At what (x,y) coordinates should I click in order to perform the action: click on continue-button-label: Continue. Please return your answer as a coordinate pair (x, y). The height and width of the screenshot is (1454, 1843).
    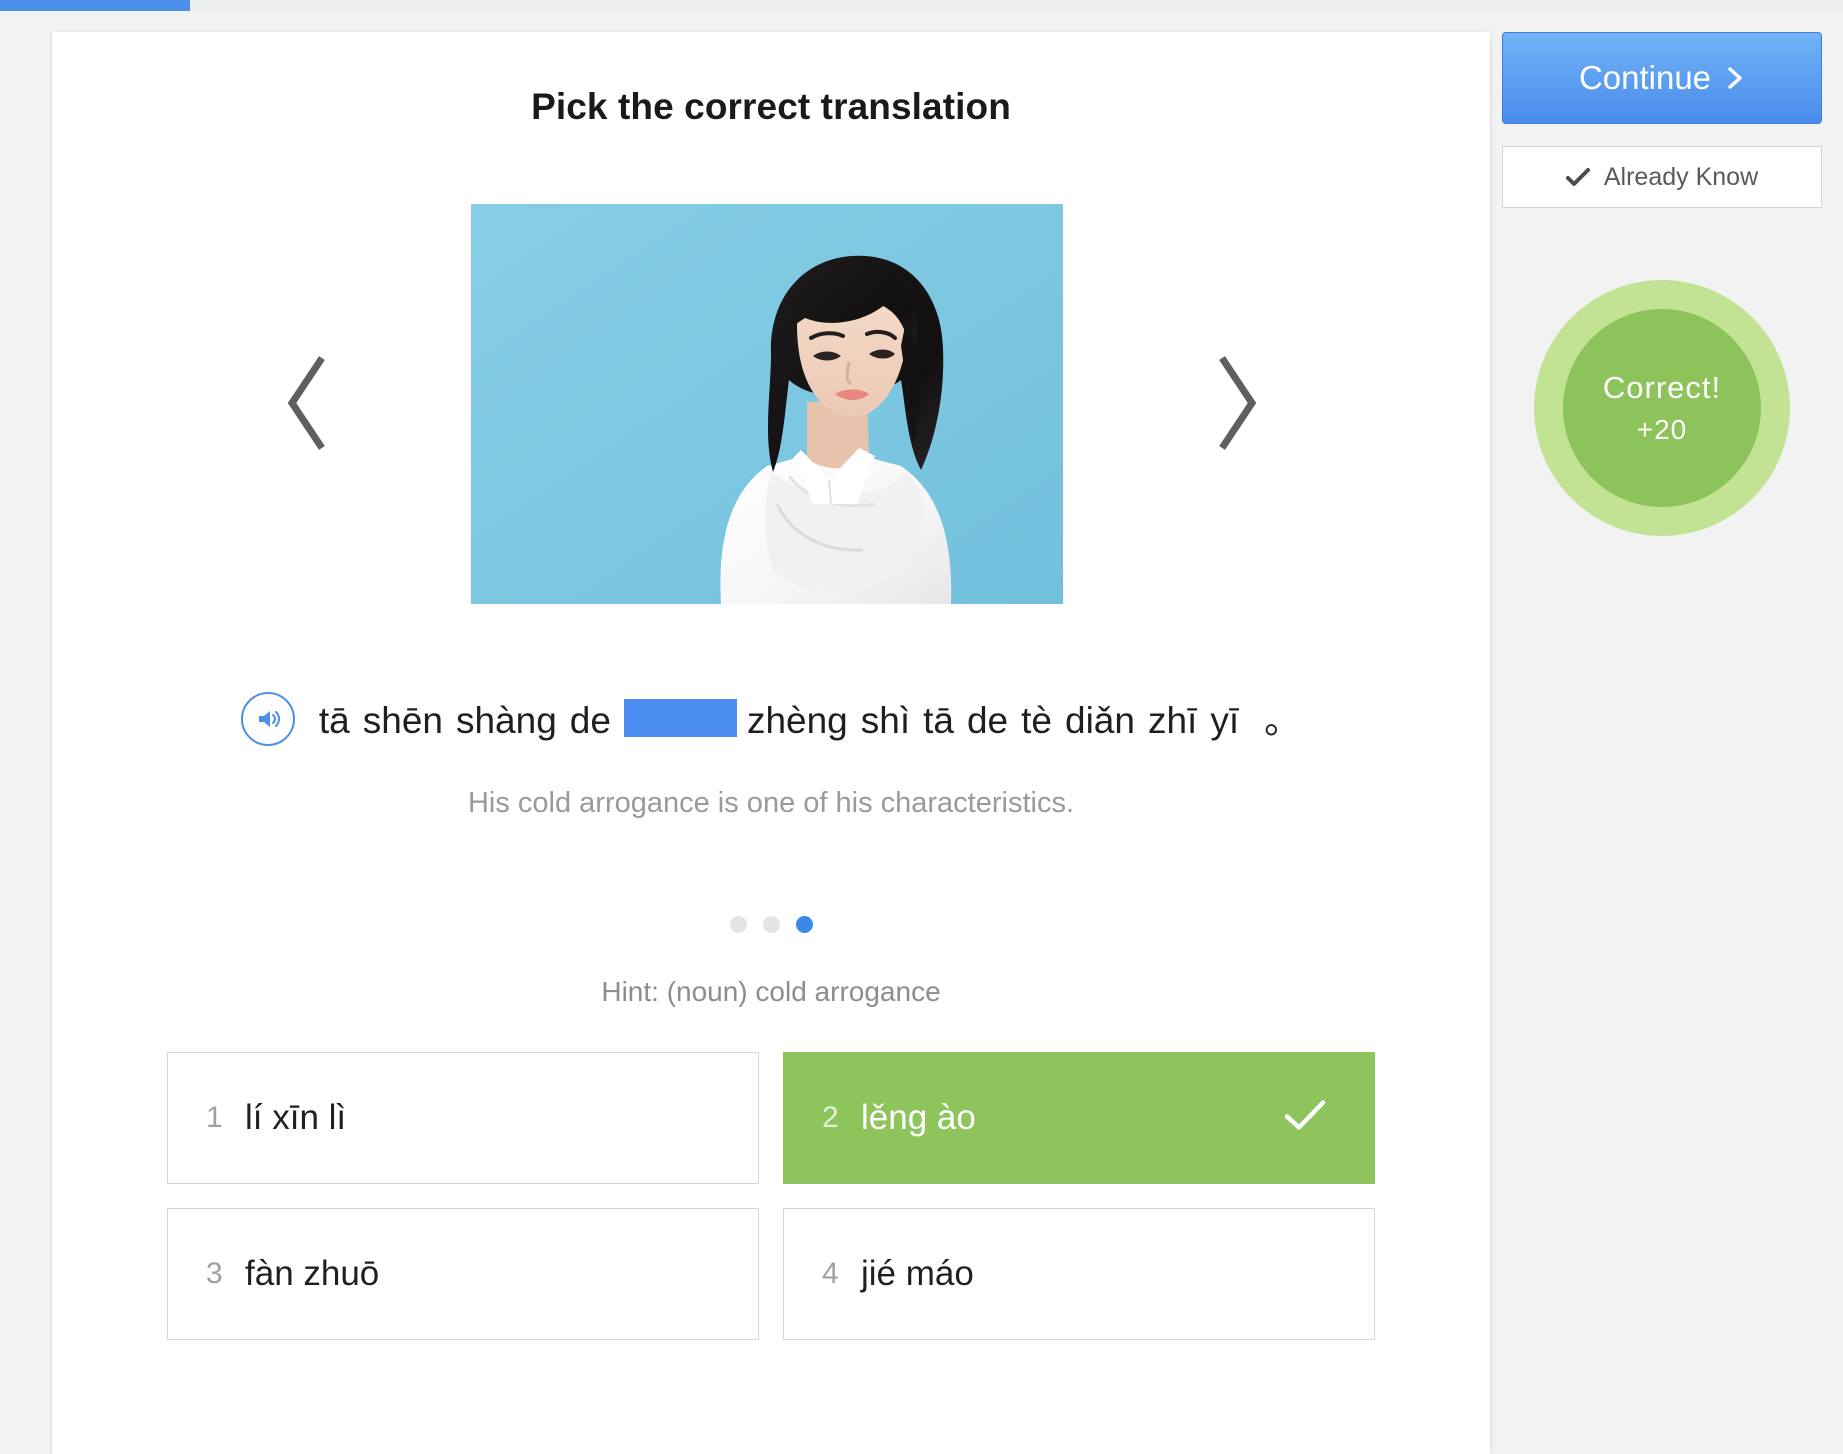
    Looking at the image, I should click on (1645, 77).